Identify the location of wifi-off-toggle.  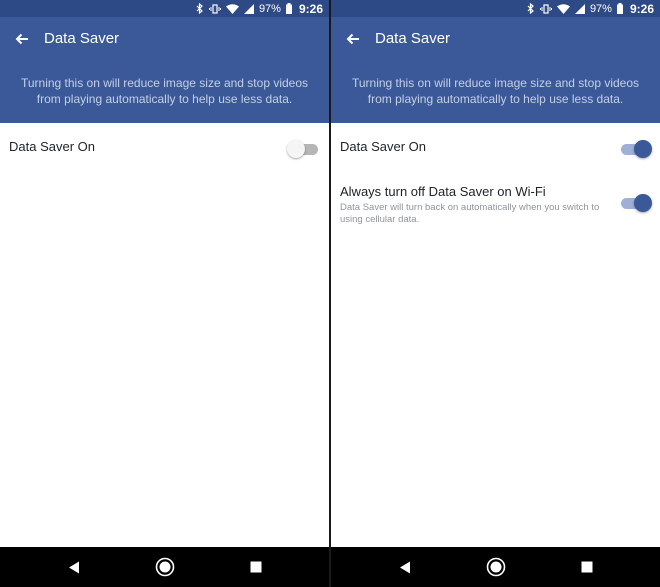
(635, 203).